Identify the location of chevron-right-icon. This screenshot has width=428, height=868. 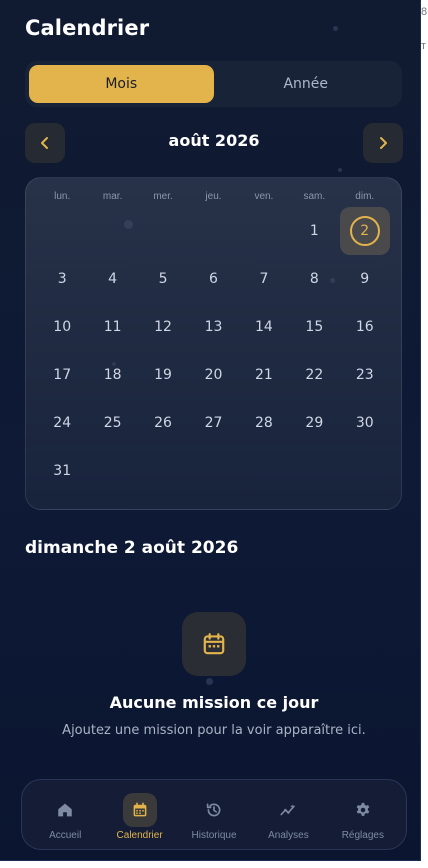
(383, 143).